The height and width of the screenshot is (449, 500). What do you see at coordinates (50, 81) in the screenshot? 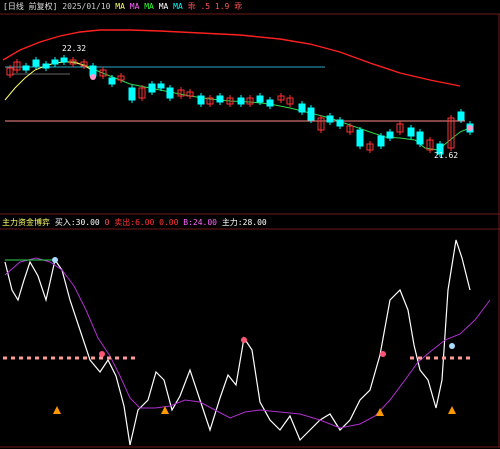
I see `ma-fast-line` at bounding box center [50, 81].